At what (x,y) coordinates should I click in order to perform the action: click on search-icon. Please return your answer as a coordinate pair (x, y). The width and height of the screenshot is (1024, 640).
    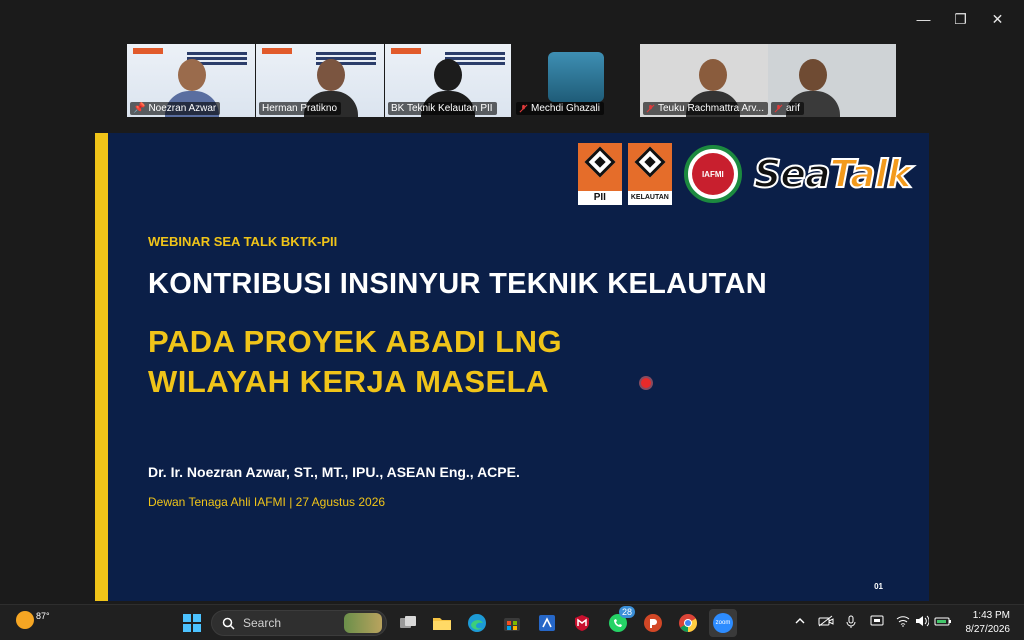
    Looking at the image, I should click on (228, 623).